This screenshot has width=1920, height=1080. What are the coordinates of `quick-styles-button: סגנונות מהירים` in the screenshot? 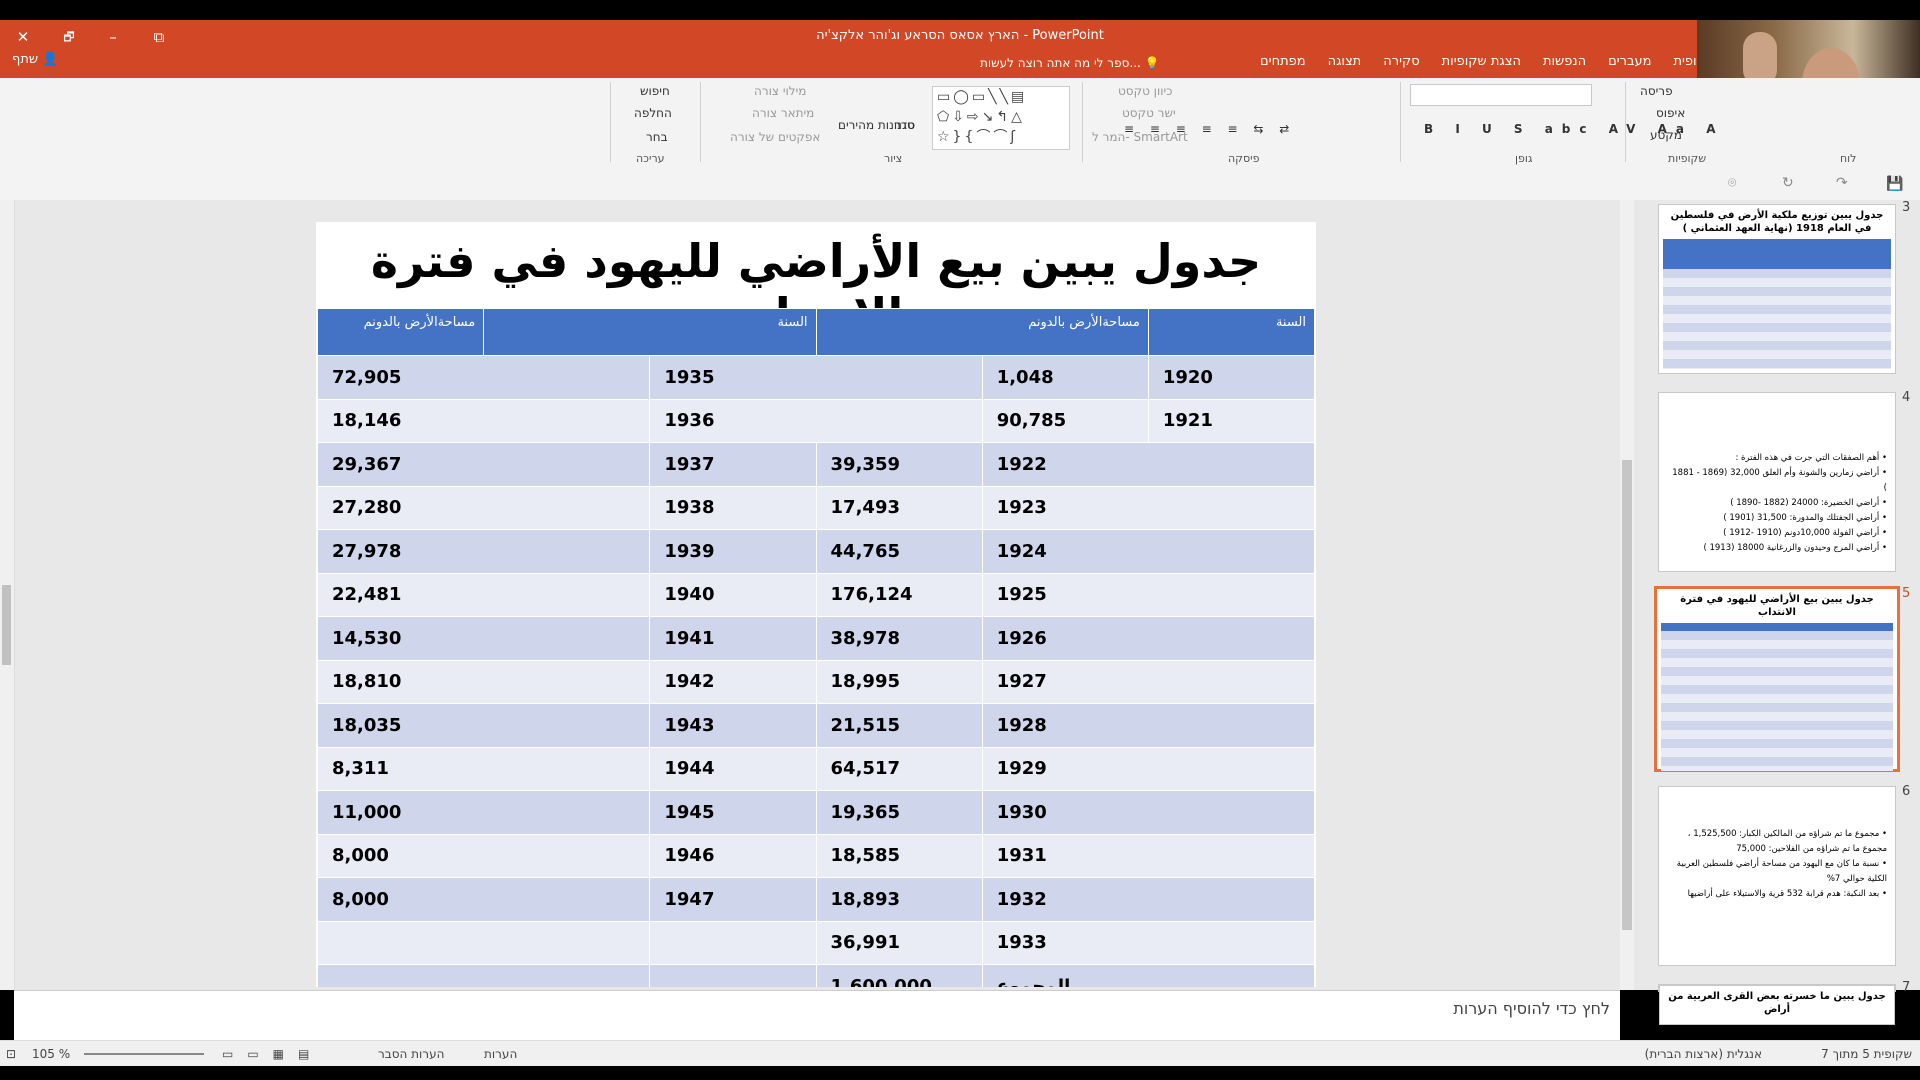 It's located at (876, 125).